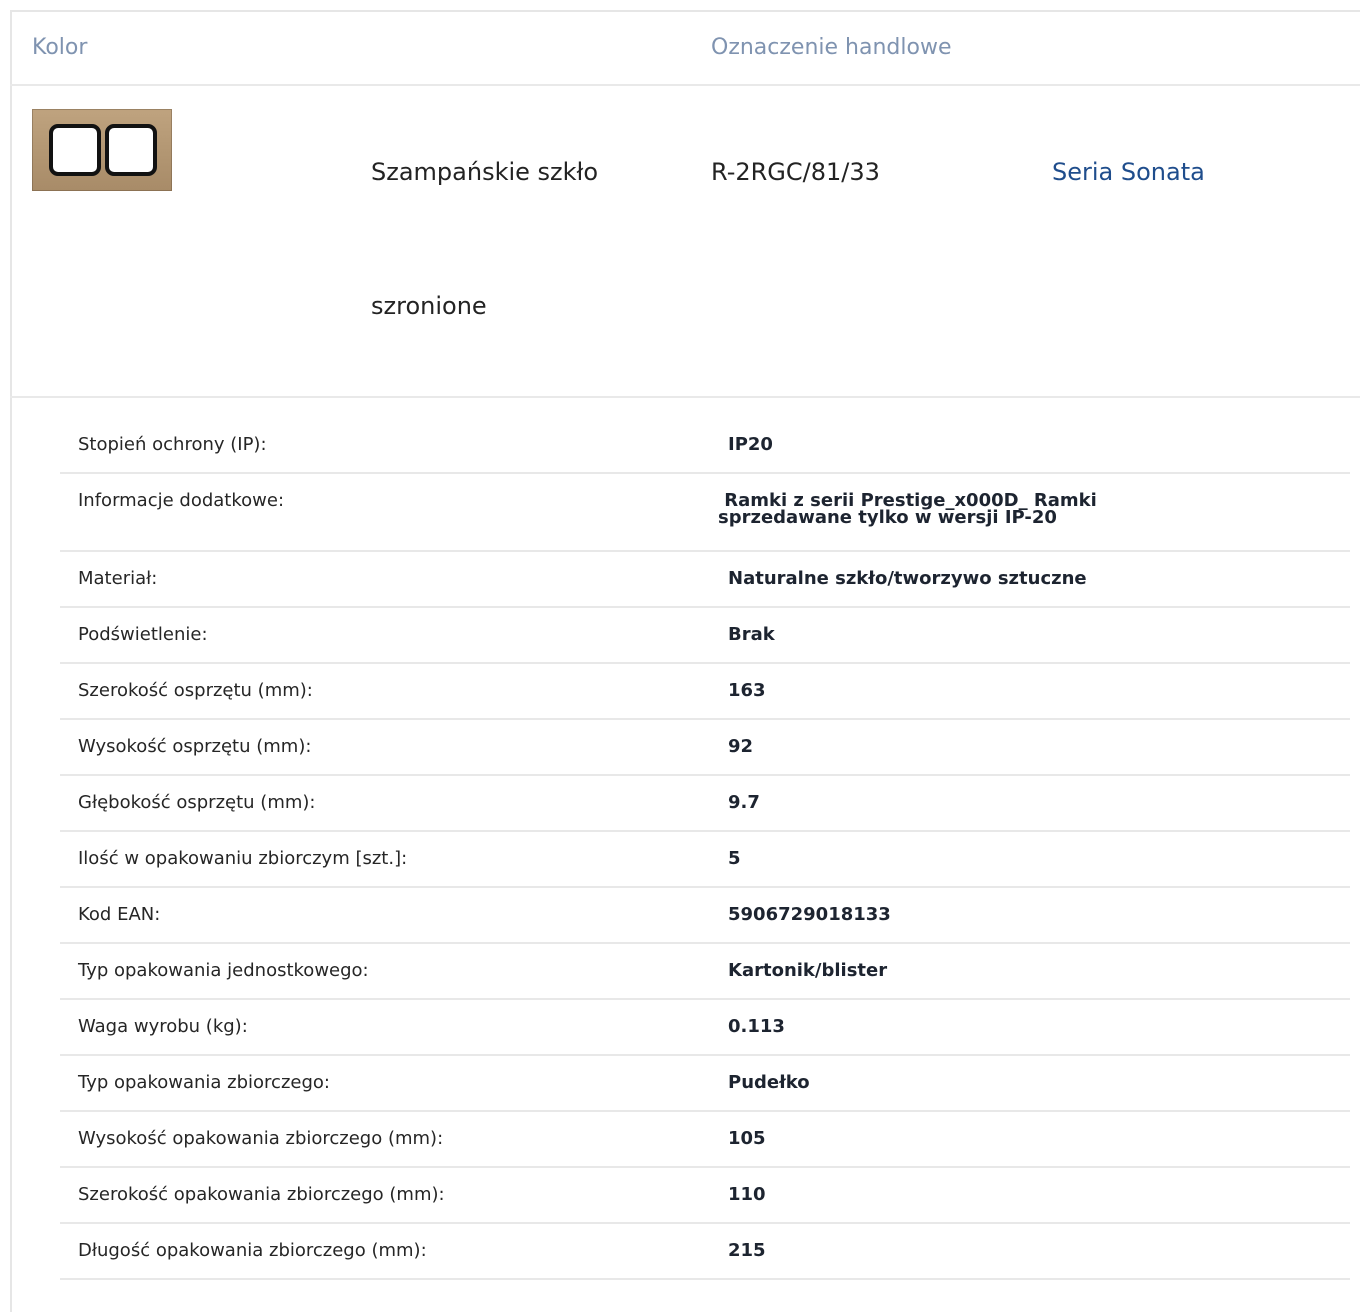 This screenshot has width=1360, height=1312. What do you see at coordinates (75, 150) in the screenshot?
I see `frame-opening-left` at bounding box center [75, 150].